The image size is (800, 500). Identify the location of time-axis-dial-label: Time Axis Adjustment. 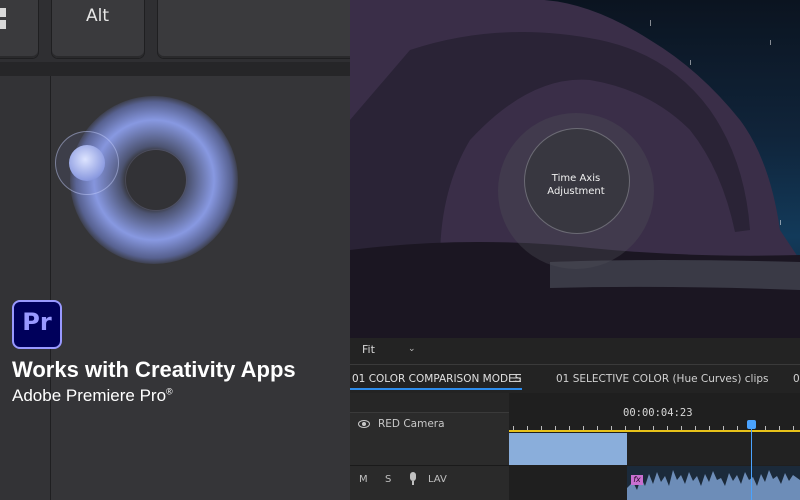
(576, 185).